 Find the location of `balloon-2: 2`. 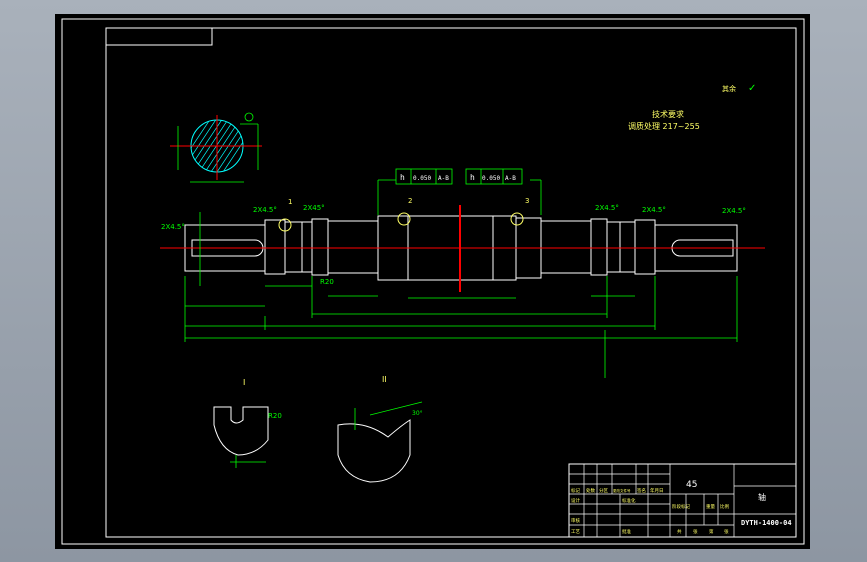

balloon-2: 2 is located at coordinates (410, 201).